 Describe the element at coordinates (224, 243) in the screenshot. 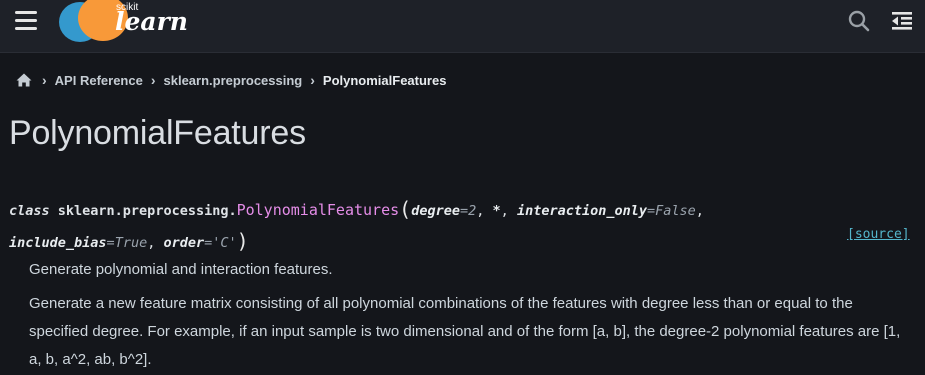

I see `param-value-order: 'C'` at that location.